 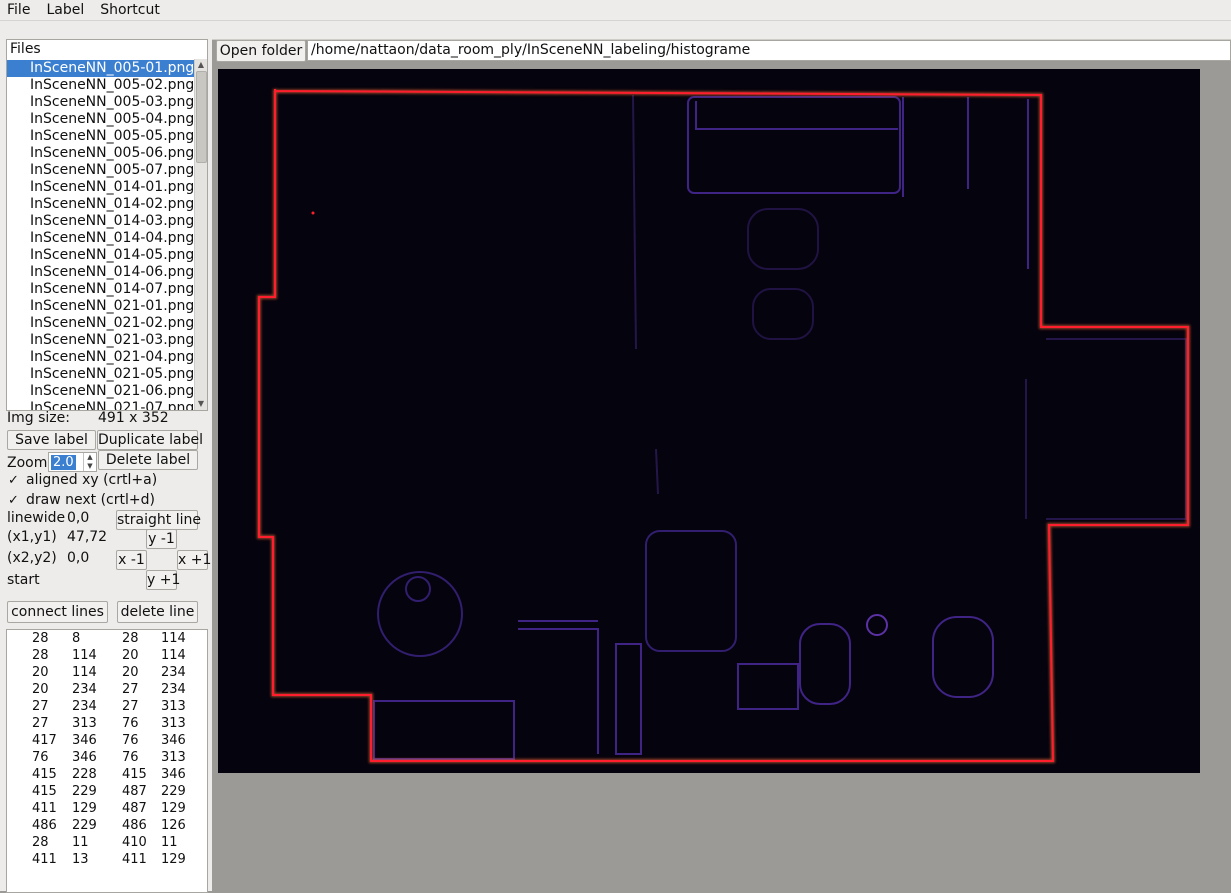 I want to click on file-list-scrollbar: ▲ ▼, so click(x=200, y=234).